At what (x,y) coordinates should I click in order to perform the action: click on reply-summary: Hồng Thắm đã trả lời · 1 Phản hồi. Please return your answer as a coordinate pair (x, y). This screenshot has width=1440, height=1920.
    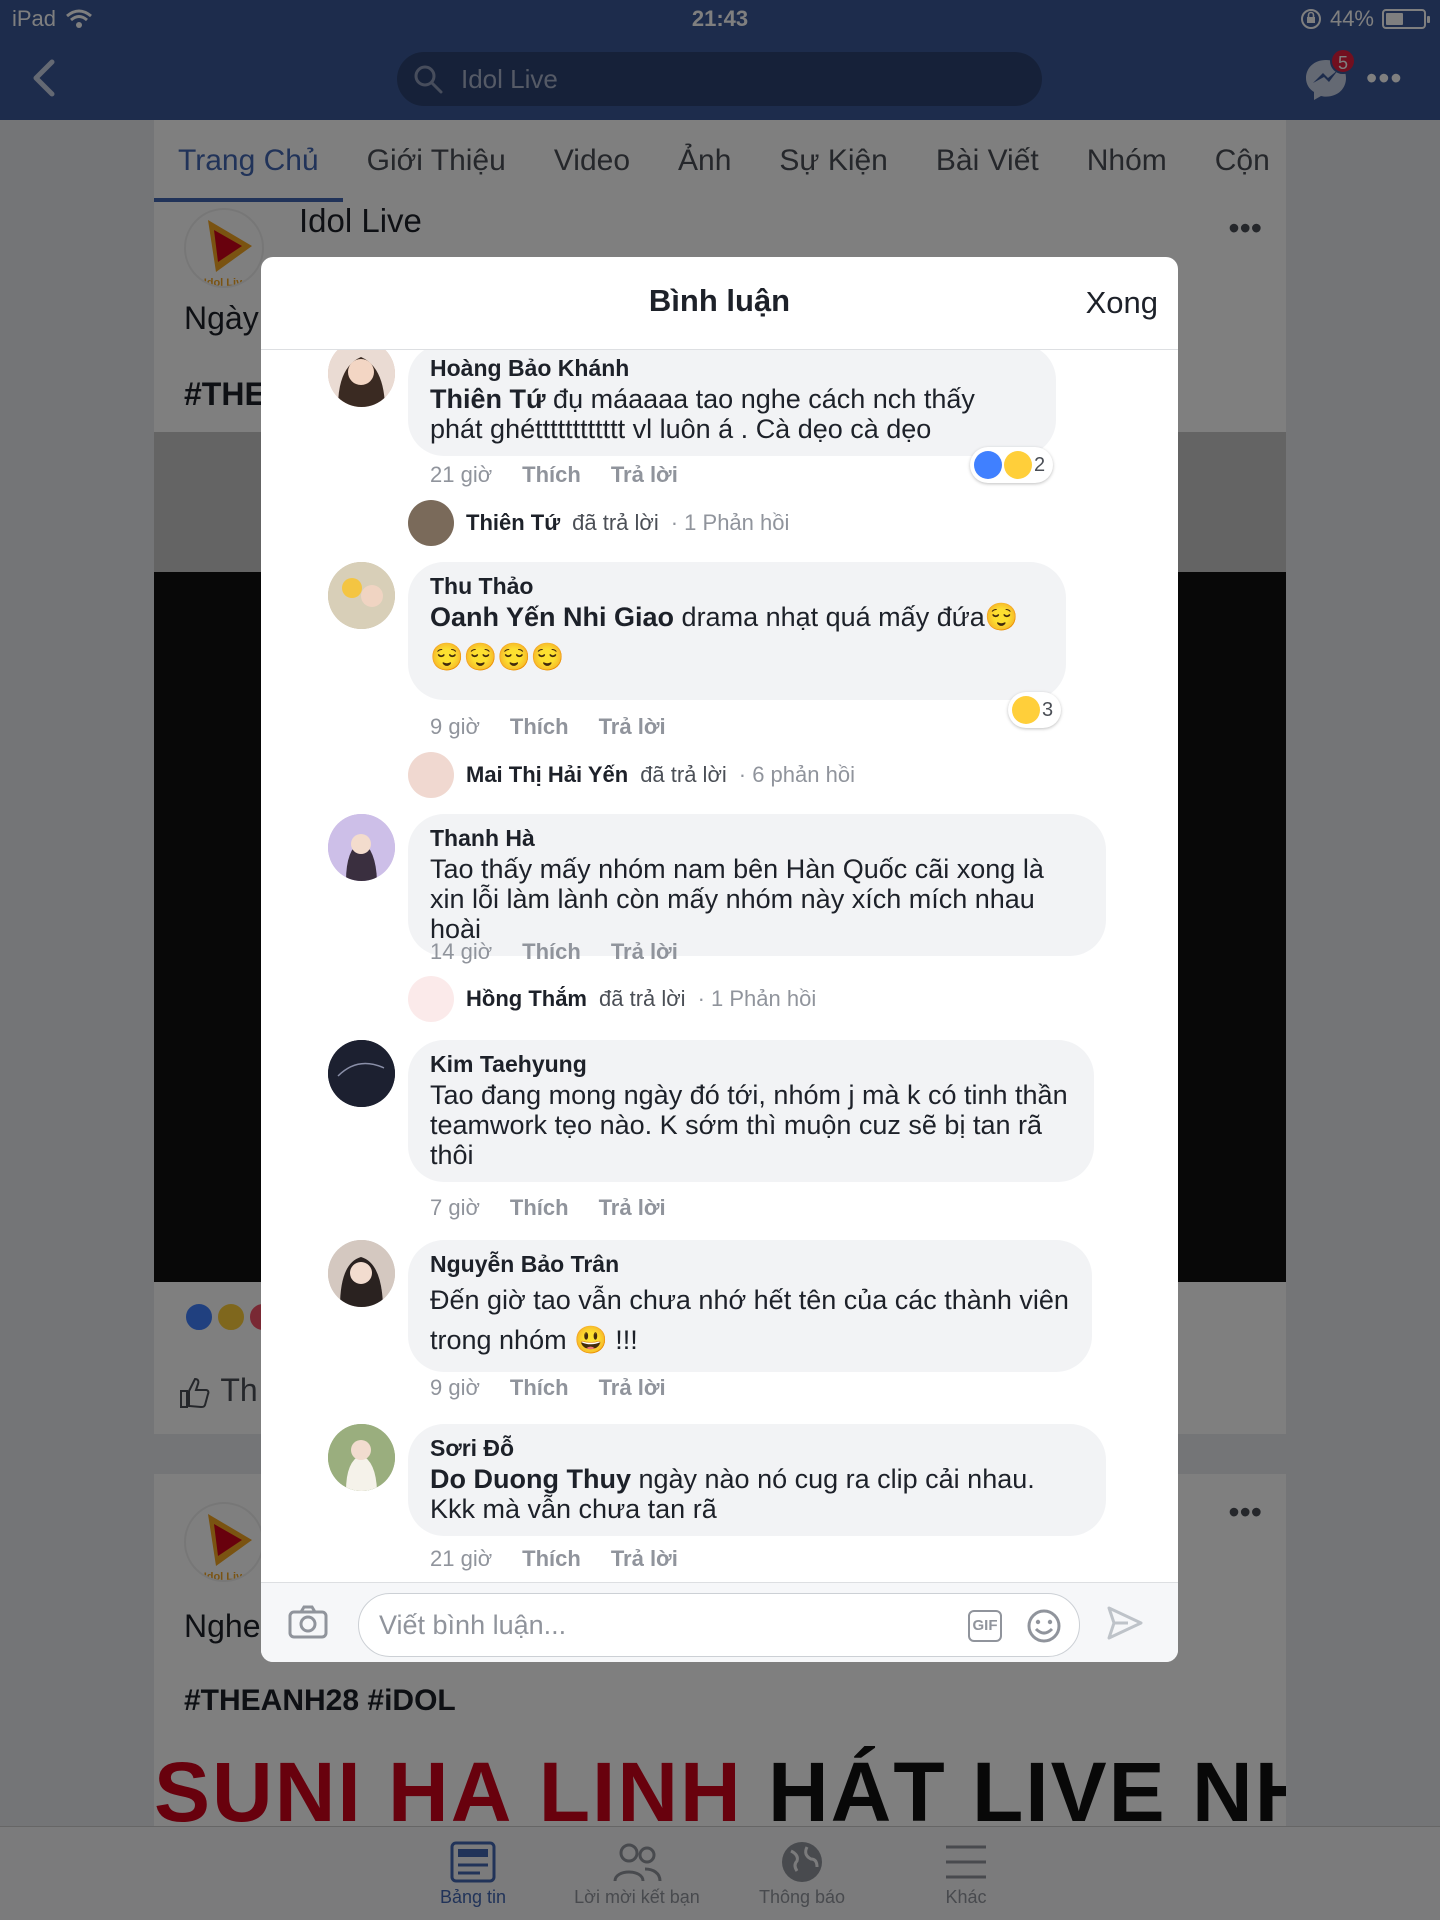
    Looking at the image, I should click on (612, 999).